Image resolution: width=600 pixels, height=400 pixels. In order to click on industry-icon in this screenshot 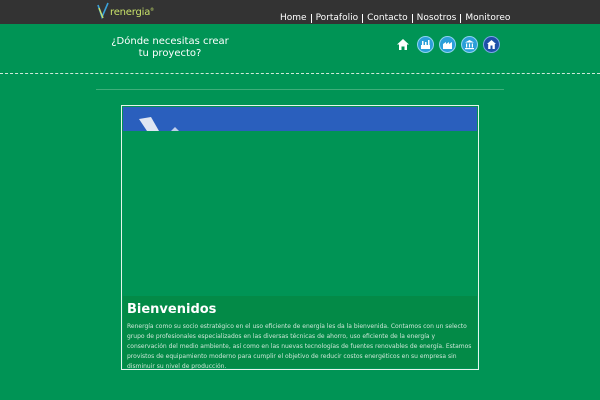, I will do `click(425, 44)`.